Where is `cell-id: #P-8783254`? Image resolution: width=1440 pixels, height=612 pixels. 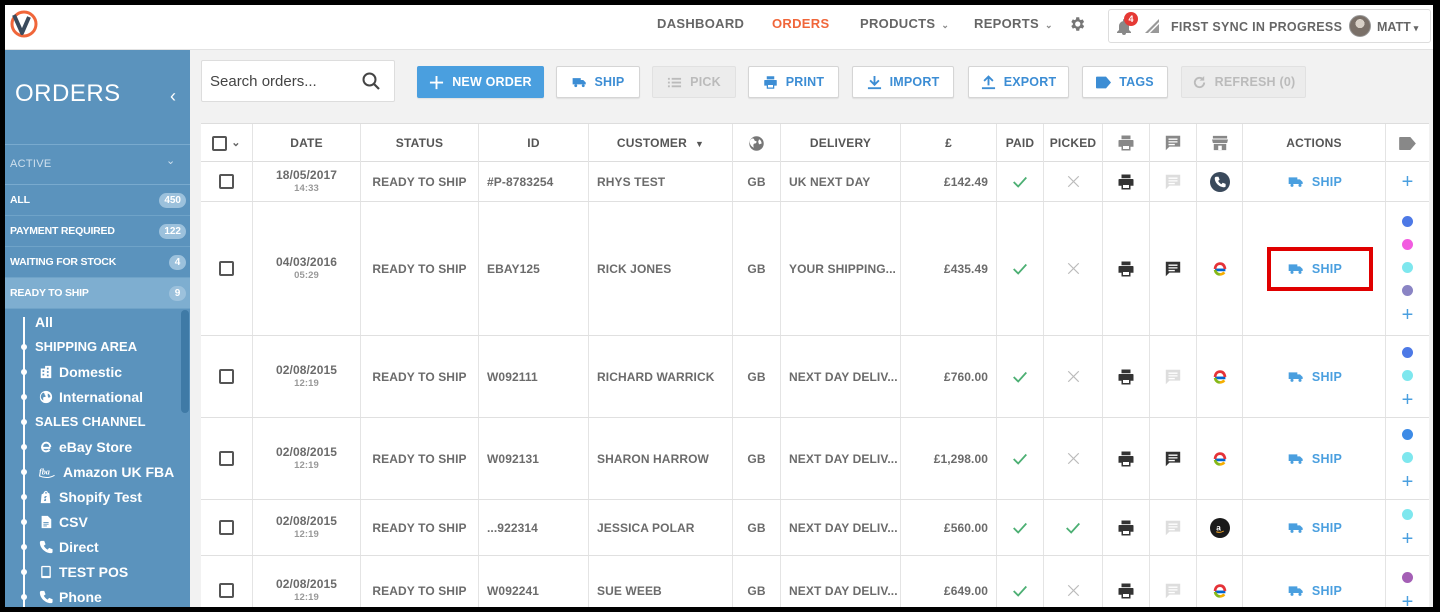
cell-id: #P-8783254 is located at coordinates (534, 181).